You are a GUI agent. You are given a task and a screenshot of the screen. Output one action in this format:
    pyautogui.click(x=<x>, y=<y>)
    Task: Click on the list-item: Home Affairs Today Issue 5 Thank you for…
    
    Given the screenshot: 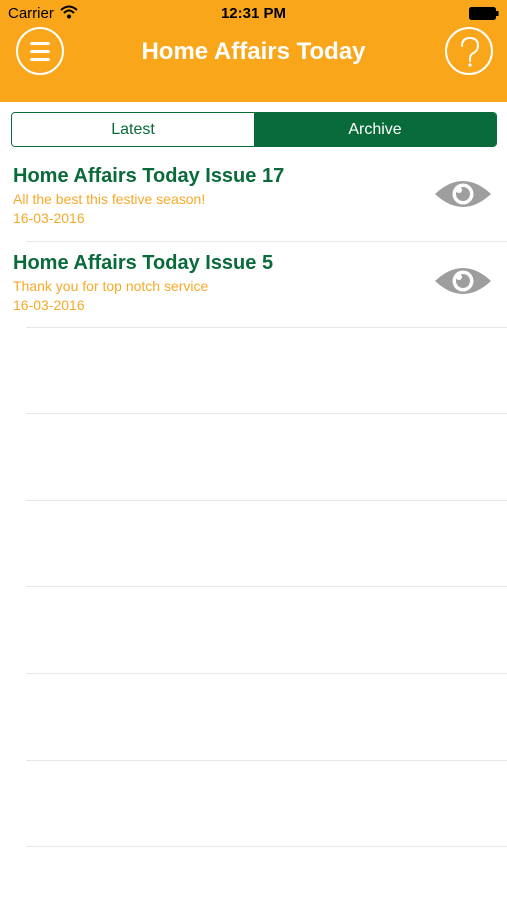 What is the action you would take?
    pyautogui.click(x=253, y=285)
    